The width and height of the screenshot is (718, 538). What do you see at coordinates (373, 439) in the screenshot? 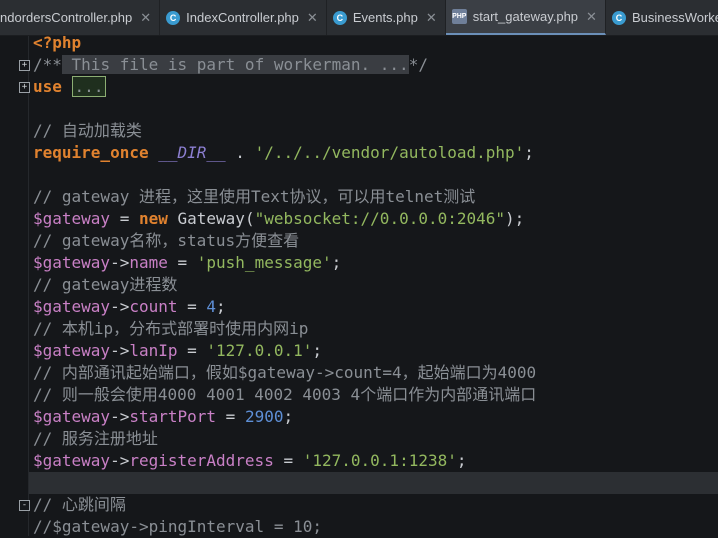
I see `code-line-19: // 服务注册地址` at bounding box center [373, 439].